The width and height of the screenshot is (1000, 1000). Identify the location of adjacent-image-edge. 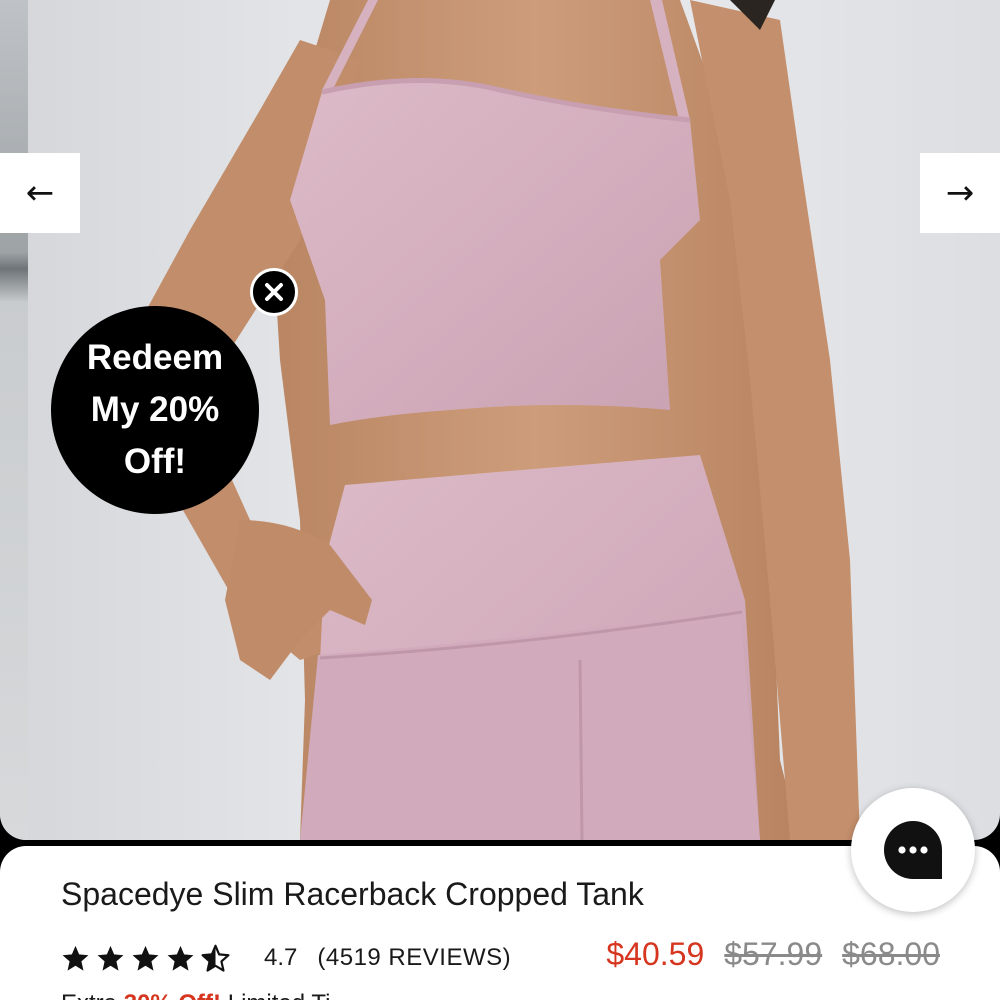
(14, 420).